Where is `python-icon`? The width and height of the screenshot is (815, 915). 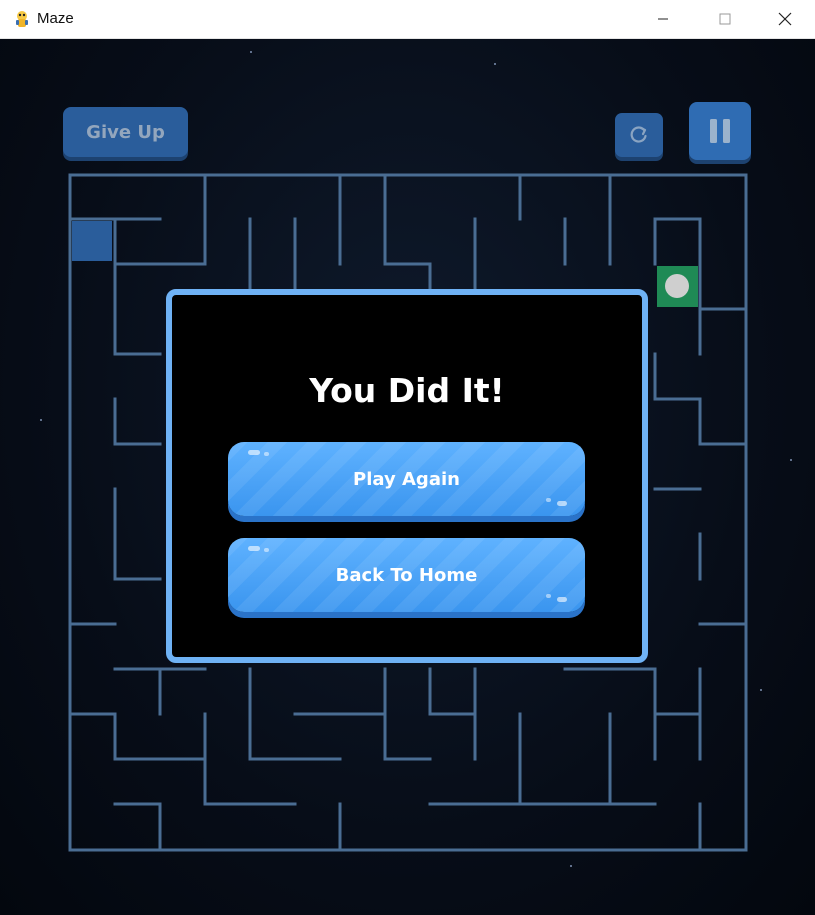 python-icon is located at coordinates (22, 19).